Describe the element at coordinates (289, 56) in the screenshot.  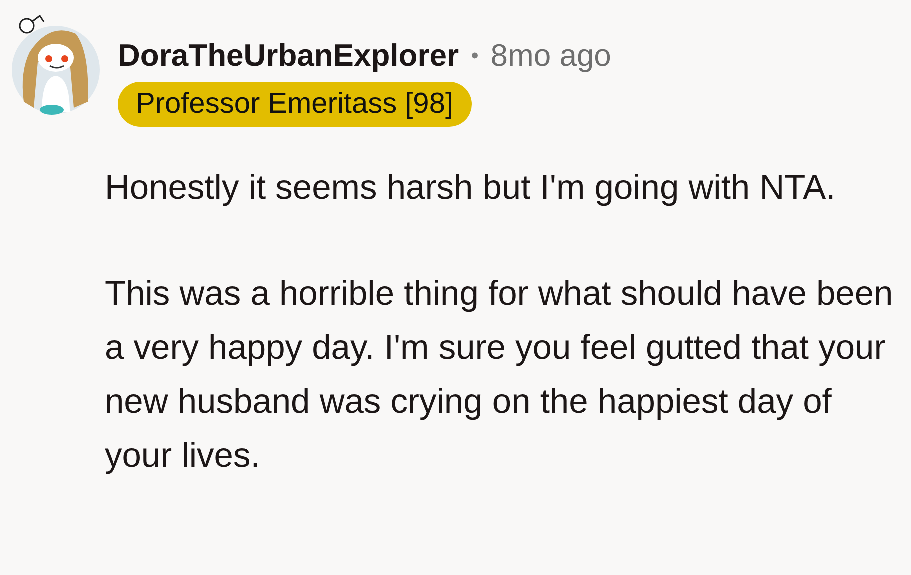
I see `username-link: DoraTheUrbanExplorer` at that location.